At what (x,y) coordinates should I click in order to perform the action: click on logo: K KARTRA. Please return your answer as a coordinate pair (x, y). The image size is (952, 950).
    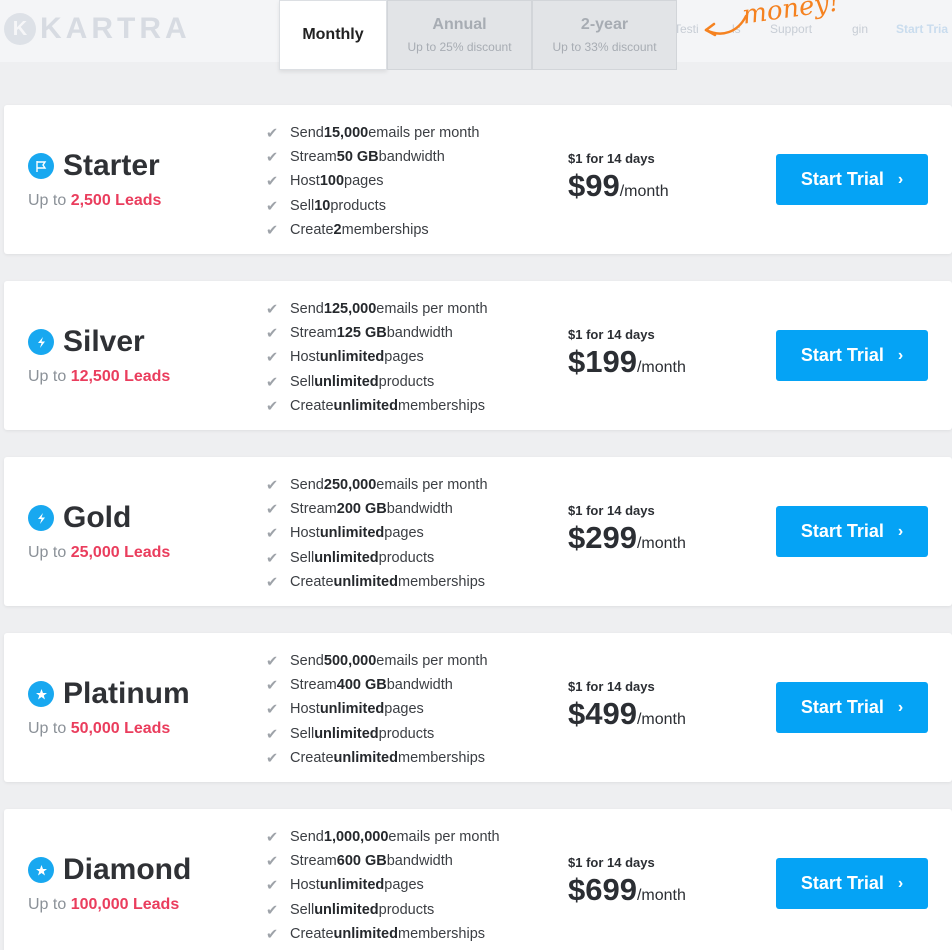
    Looking at the image, I should click on (97, 29).